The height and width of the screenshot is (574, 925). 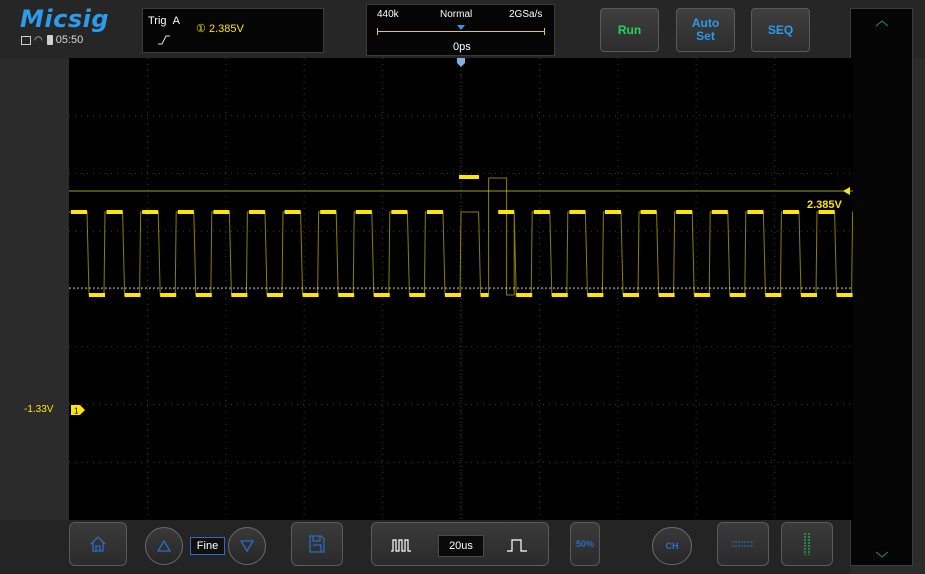 I want to click on auto-set-button: Auto Set, so click(x=705, y=30).